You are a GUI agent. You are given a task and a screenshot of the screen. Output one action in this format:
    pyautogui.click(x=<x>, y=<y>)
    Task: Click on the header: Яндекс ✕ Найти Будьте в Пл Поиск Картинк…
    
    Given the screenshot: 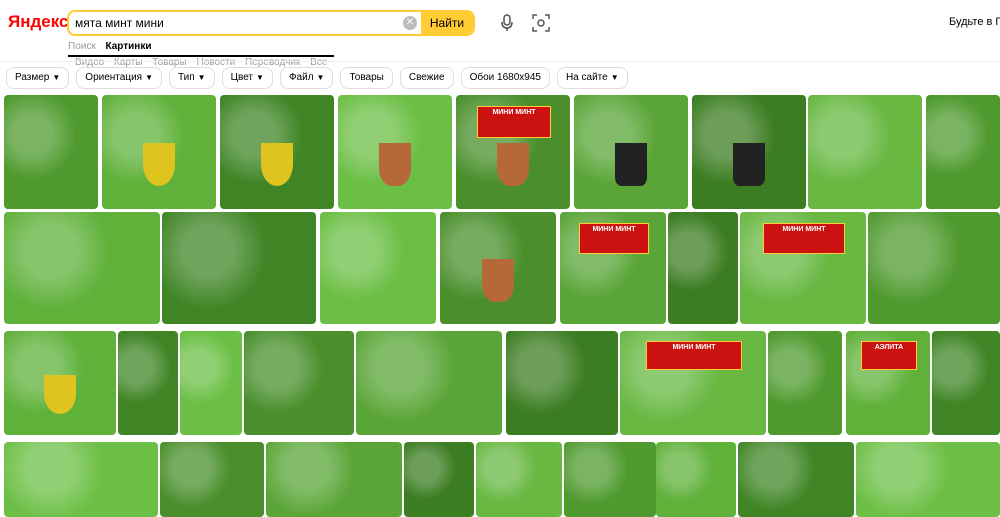 What is the action you would take?
    pyautogui.click(x=500, y=34)
    